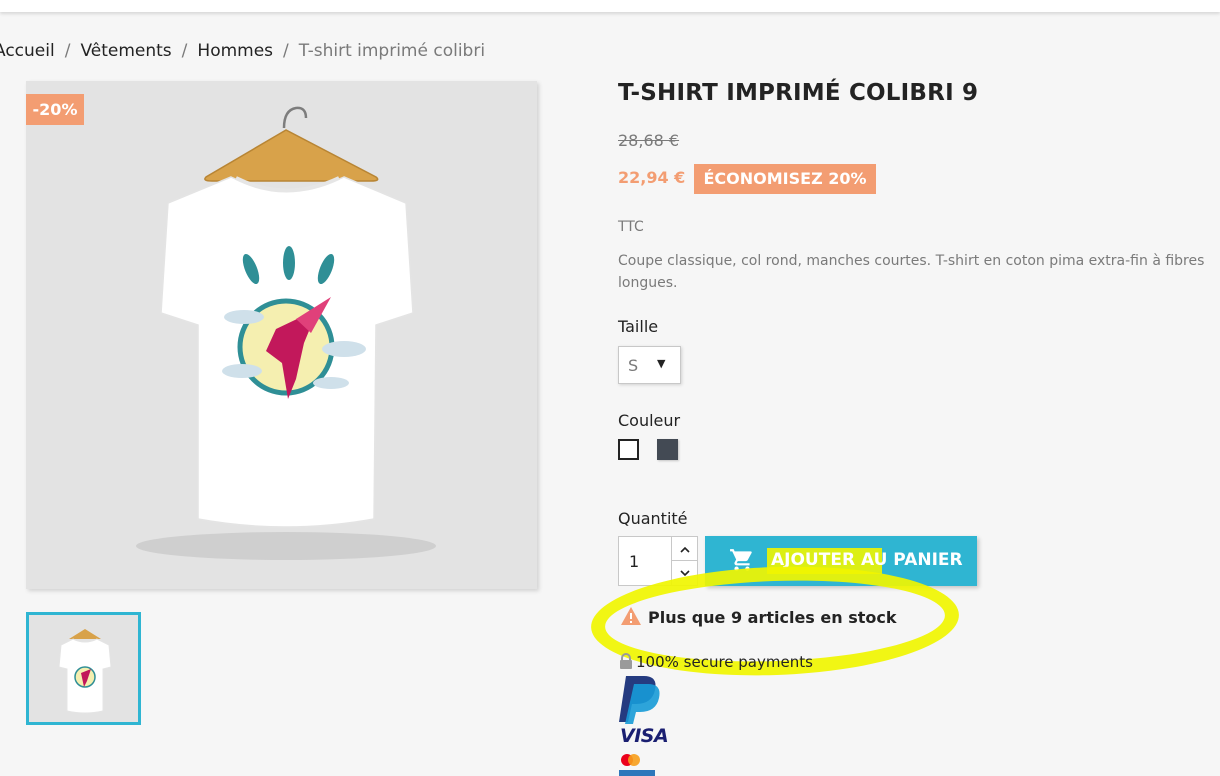 The width and height of the screenshot is (1220, 776). What do you see at coordinates (649, 420) in the screenshot?
I see `color-label: Couleur` at bounding box center [649, 420].